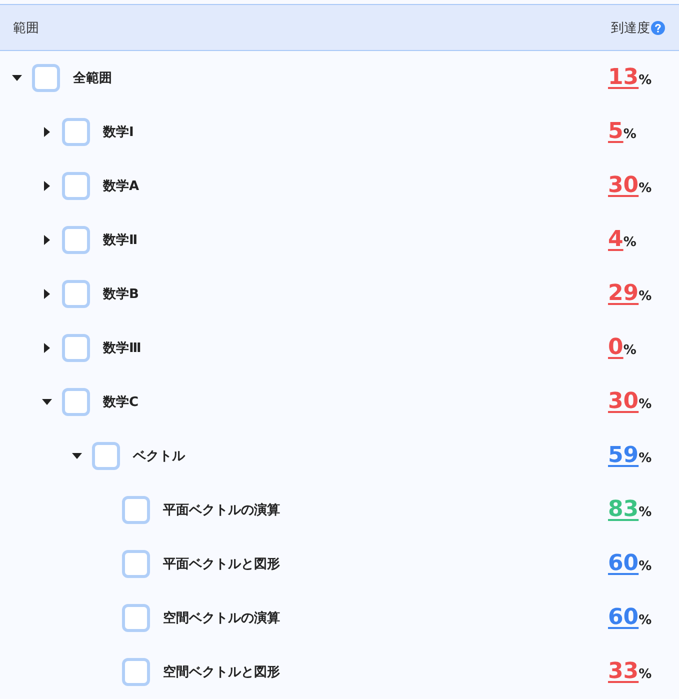 The height and width of the screenshot is (700, 679). What do you see at coordinates (122, 348) in the screenshot?
I see `tree-item-label: 数学Ⅲ` at bounding box center [122, 348].